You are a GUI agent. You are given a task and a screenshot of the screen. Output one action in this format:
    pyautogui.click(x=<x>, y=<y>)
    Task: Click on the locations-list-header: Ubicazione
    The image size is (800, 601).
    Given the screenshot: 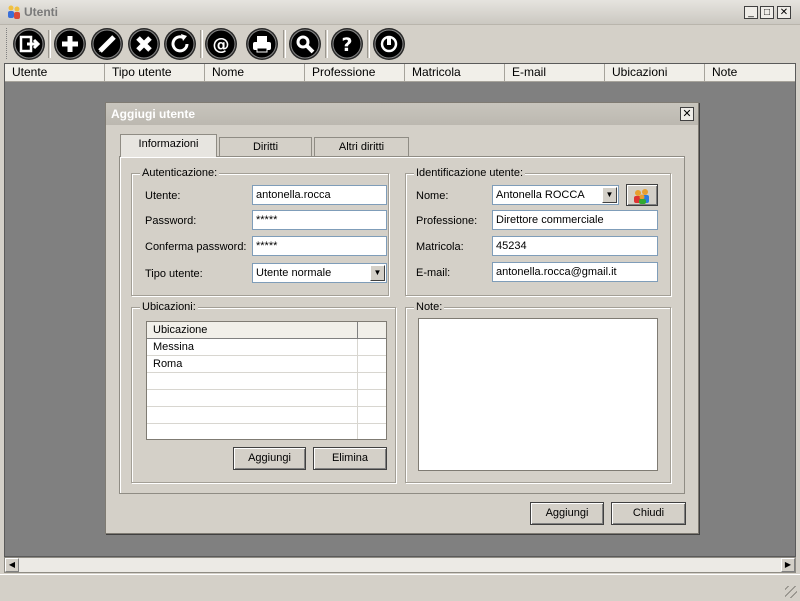 What is the action you would take?
    pyautogui.click(x=266, y=330)
    